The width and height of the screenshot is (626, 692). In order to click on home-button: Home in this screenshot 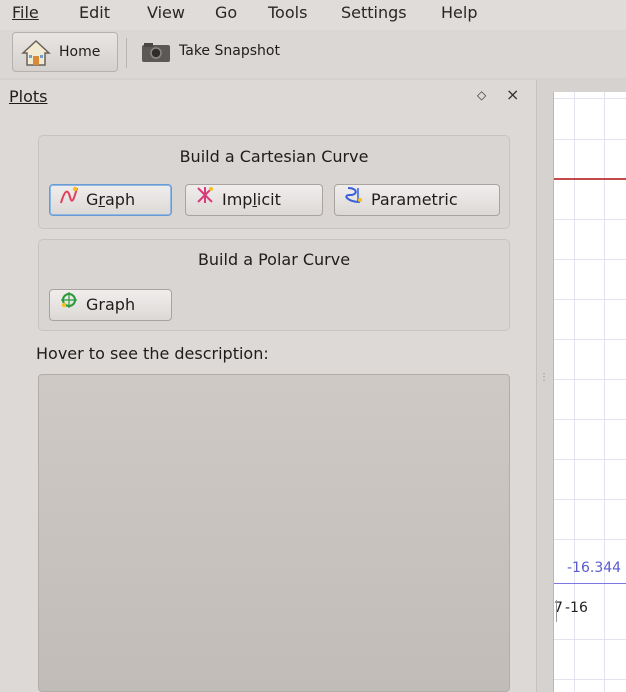, I will do `click(65, 52)`.